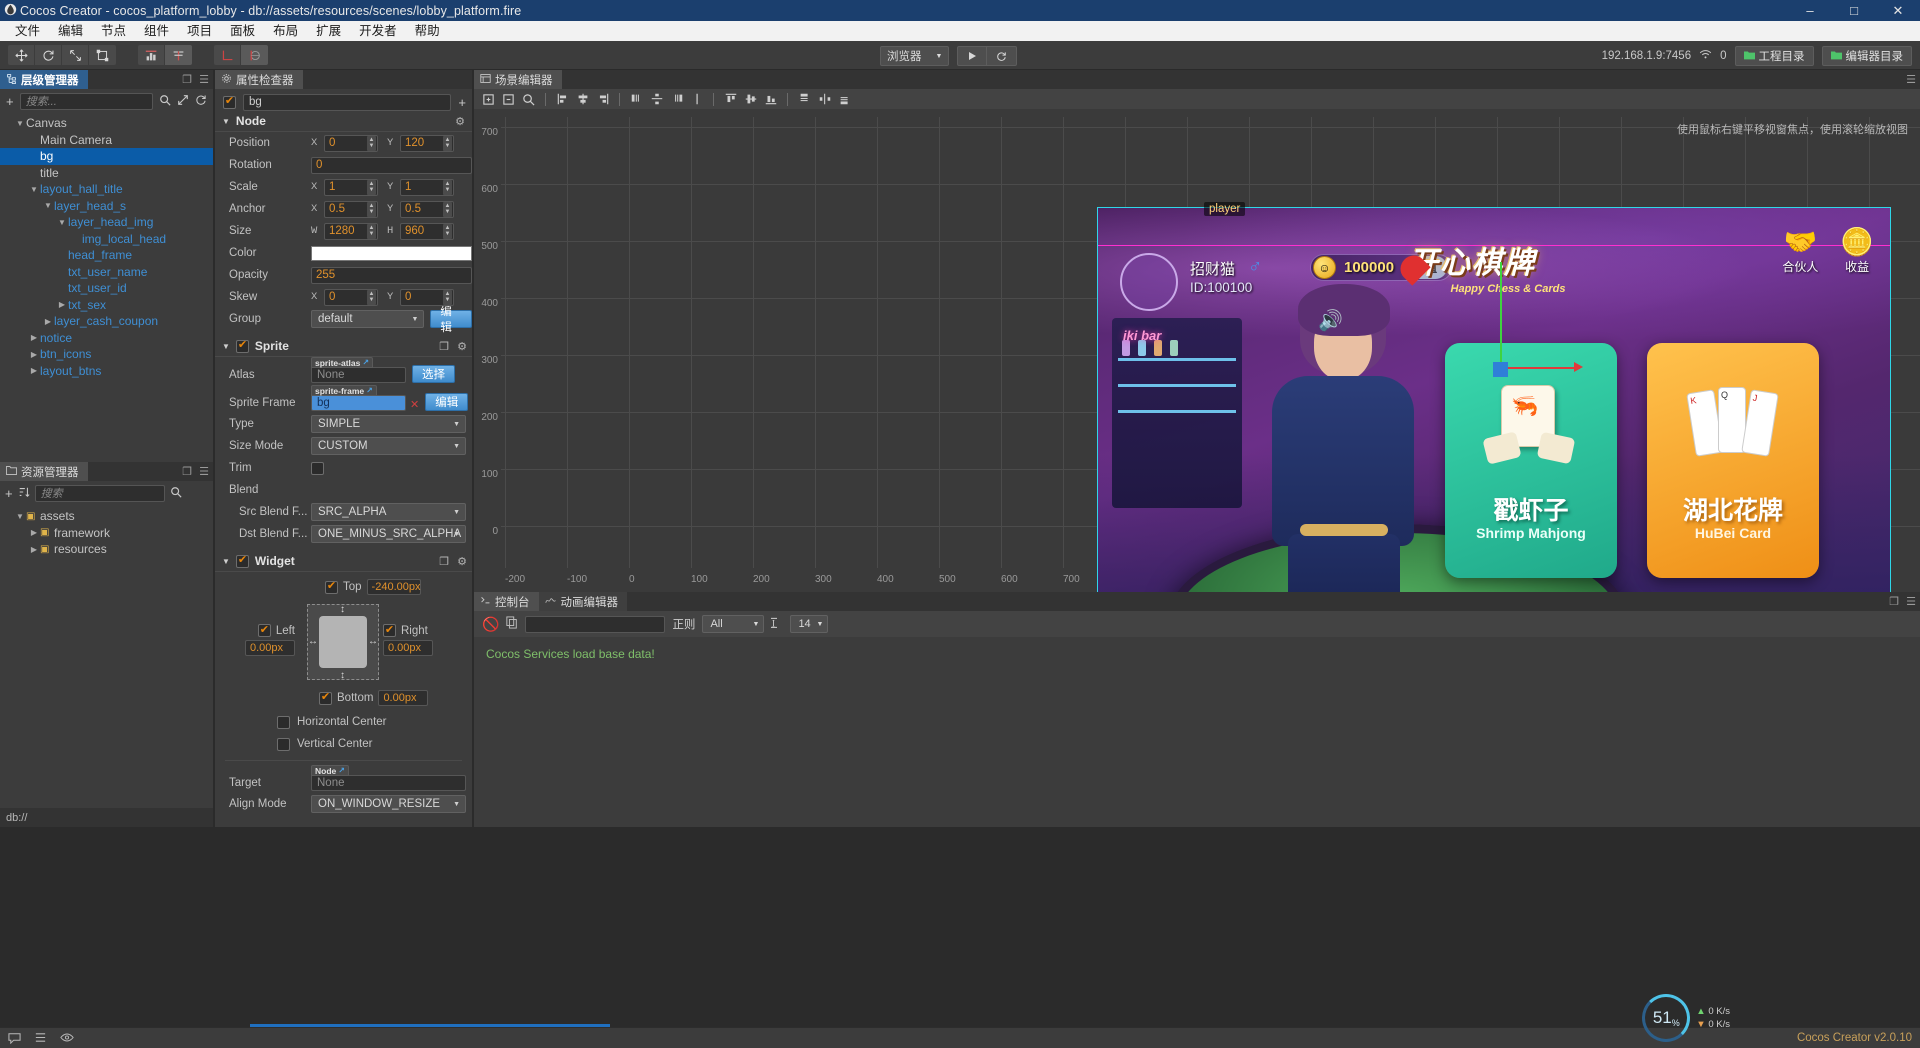  Describe the element at coordinates (347, 102) in the screenshot. I see `node-name-input: bg` at that location.